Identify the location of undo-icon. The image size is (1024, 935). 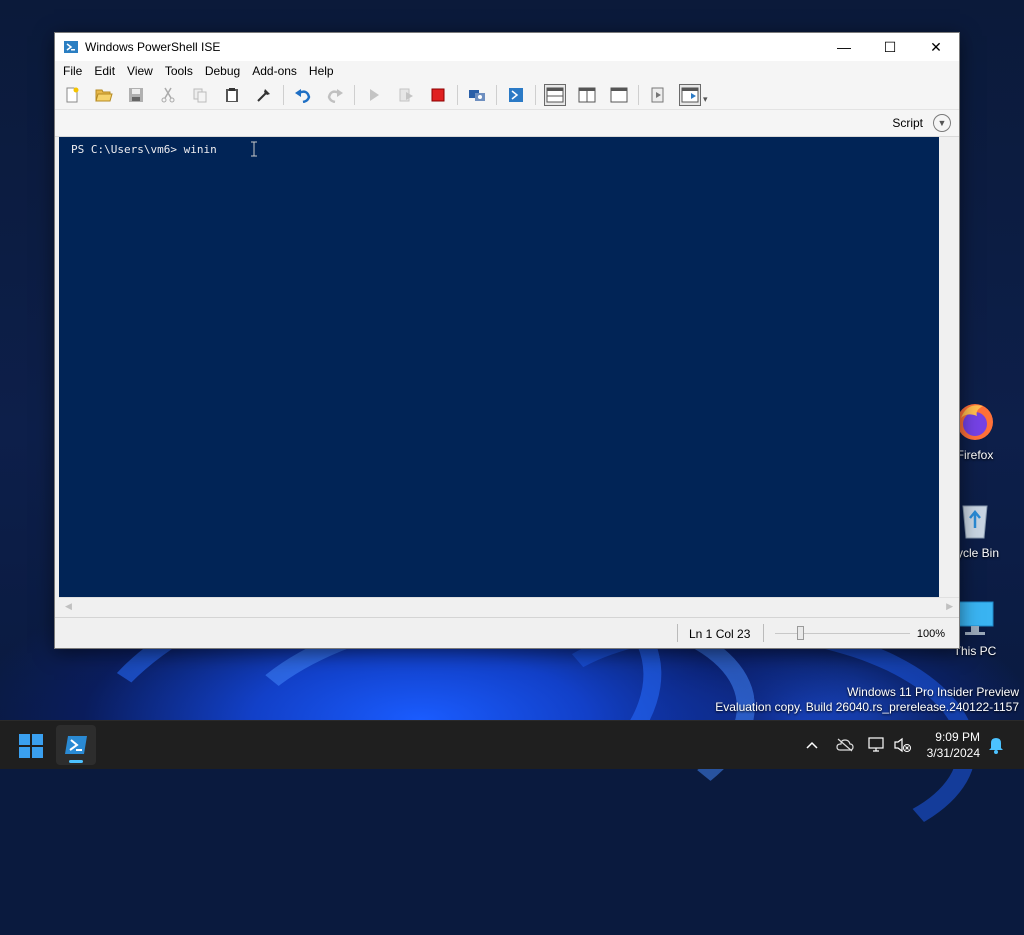
(303, 96).